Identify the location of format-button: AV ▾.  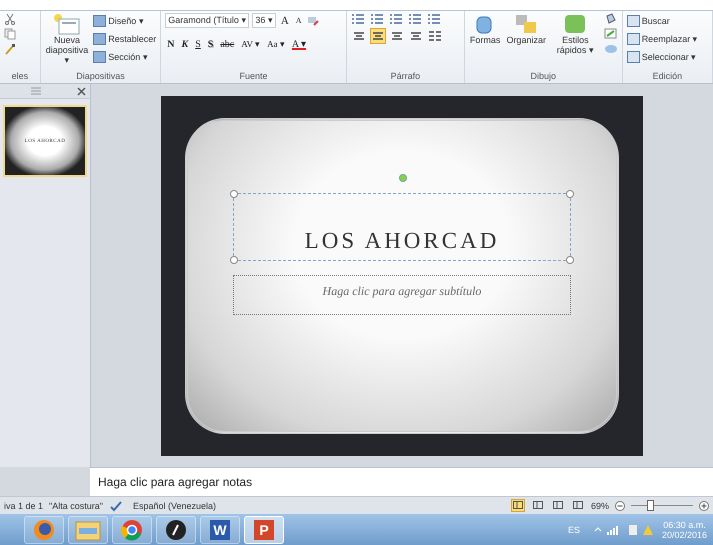
(250, 44).